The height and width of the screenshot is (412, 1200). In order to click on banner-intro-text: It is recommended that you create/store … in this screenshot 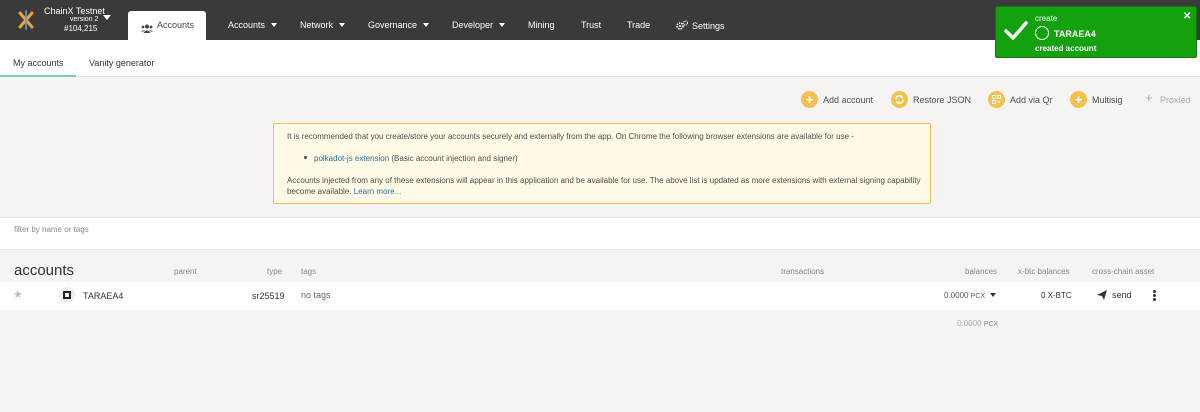, I will do `click(570, 136)`.